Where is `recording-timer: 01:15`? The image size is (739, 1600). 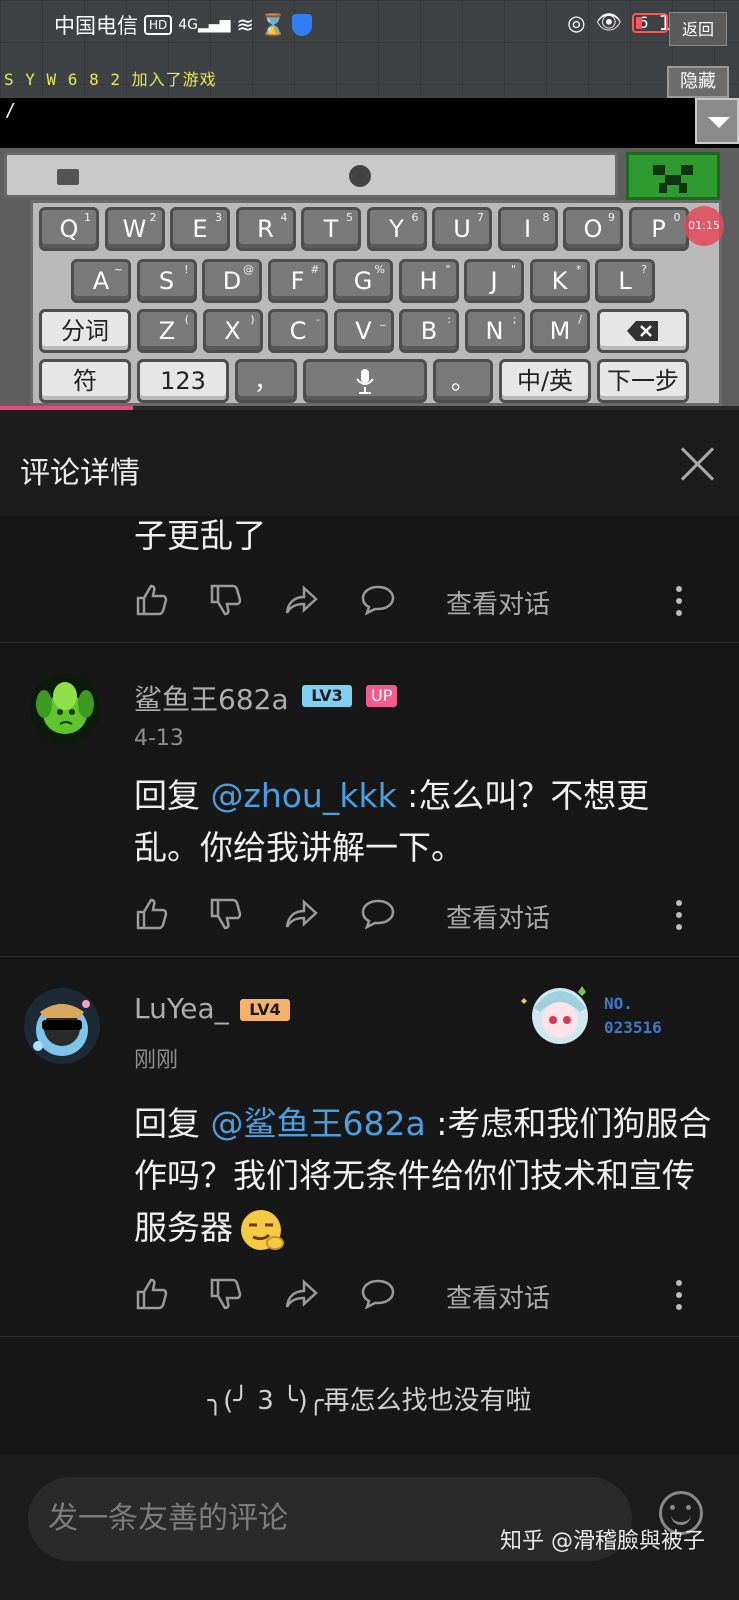 recording-timer: 01:15 is located at coordinates (704, 226).